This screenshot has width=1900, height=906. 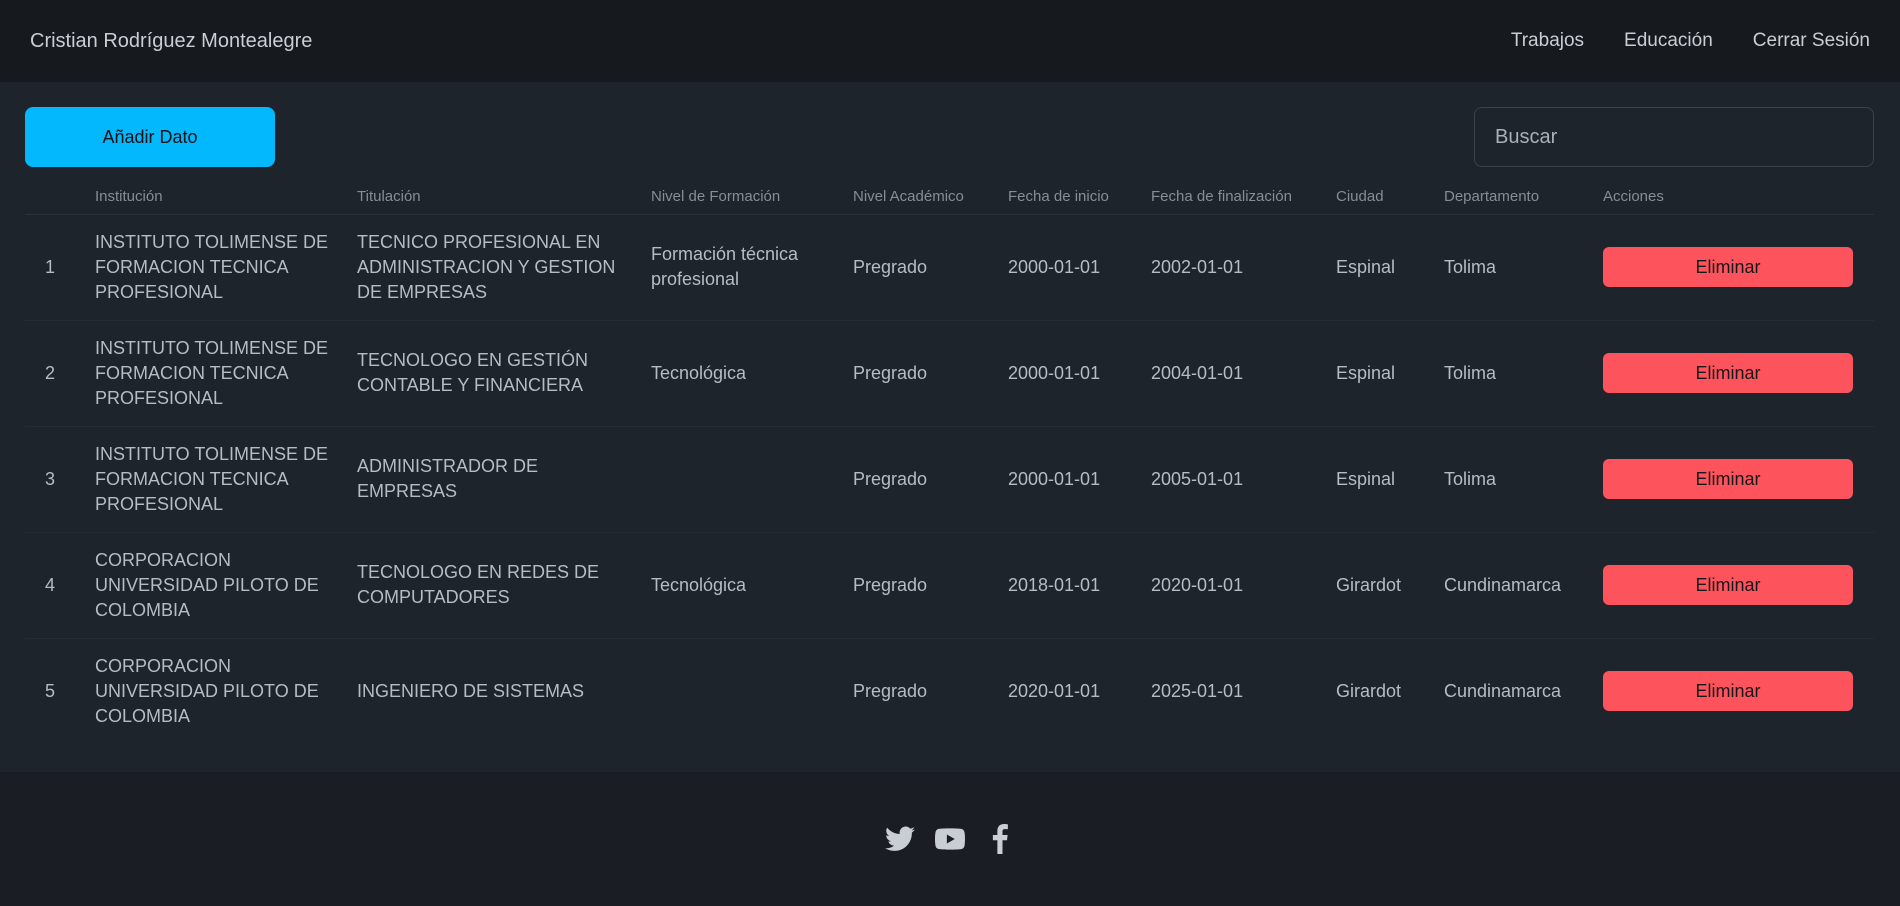 I want to click on row-number: 4, so click(x=60, y=585).